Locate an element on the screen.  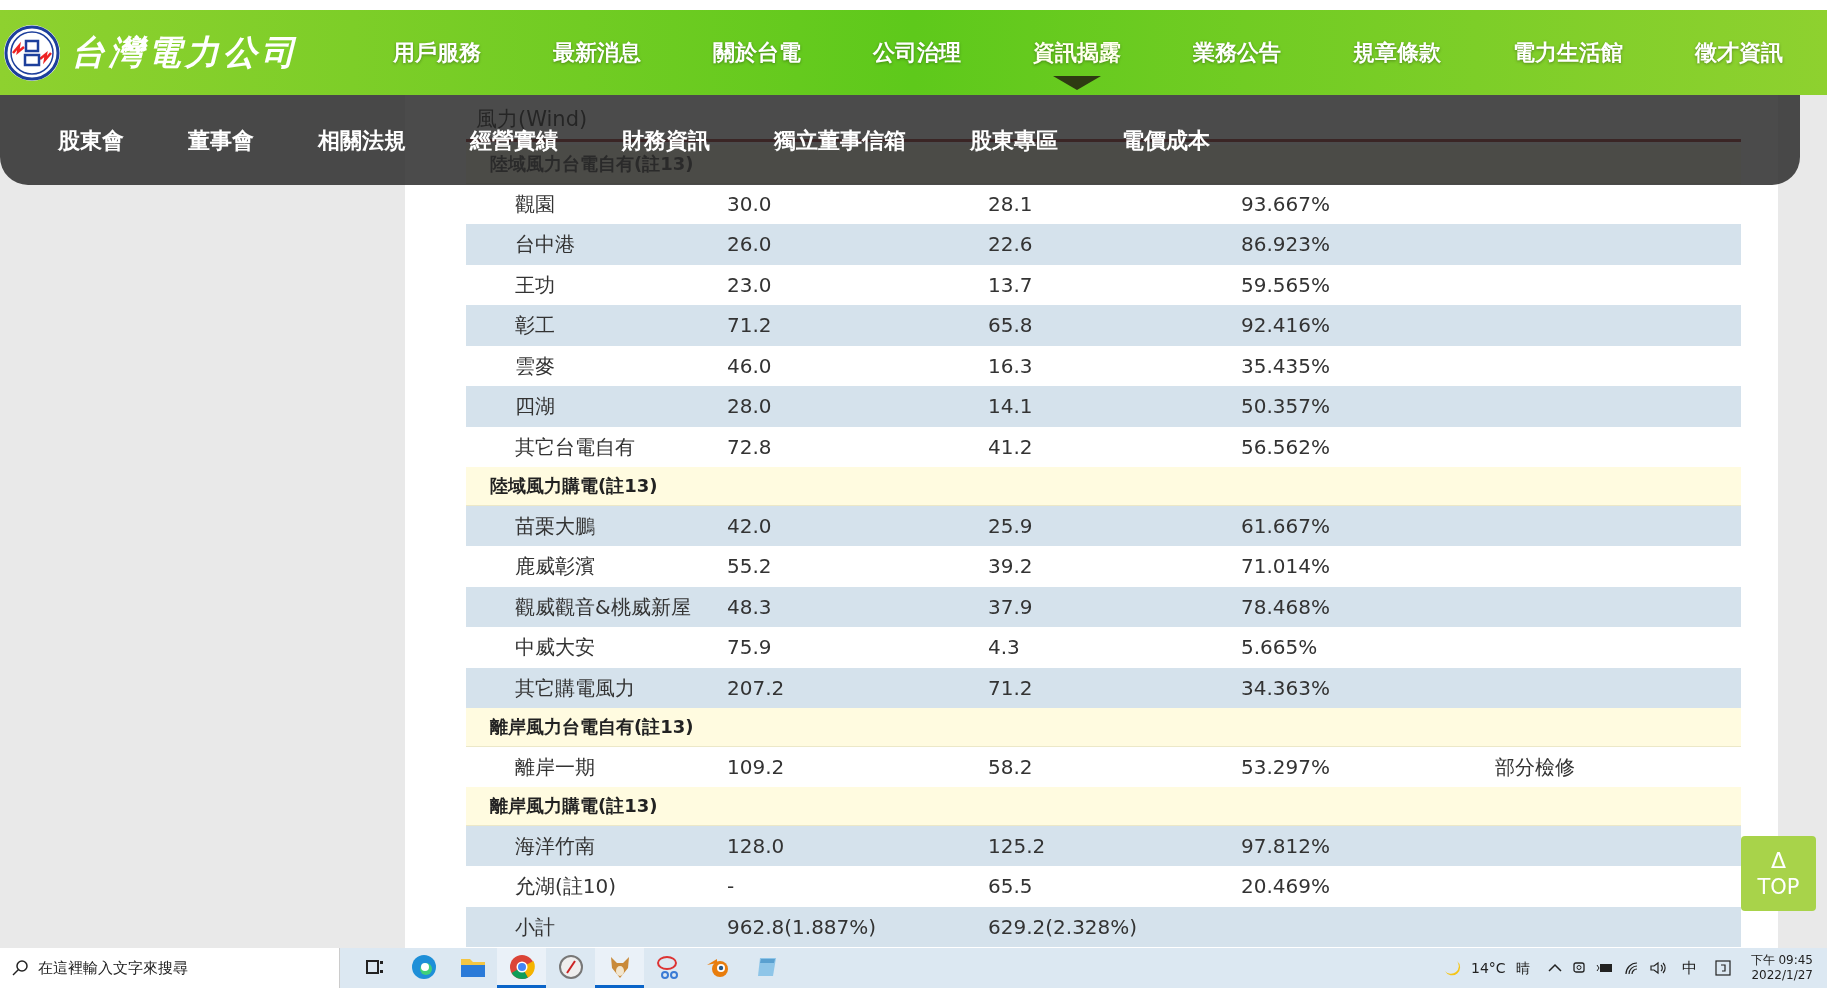
table-cell: 92.416% is located at coordinates (1285, 325).